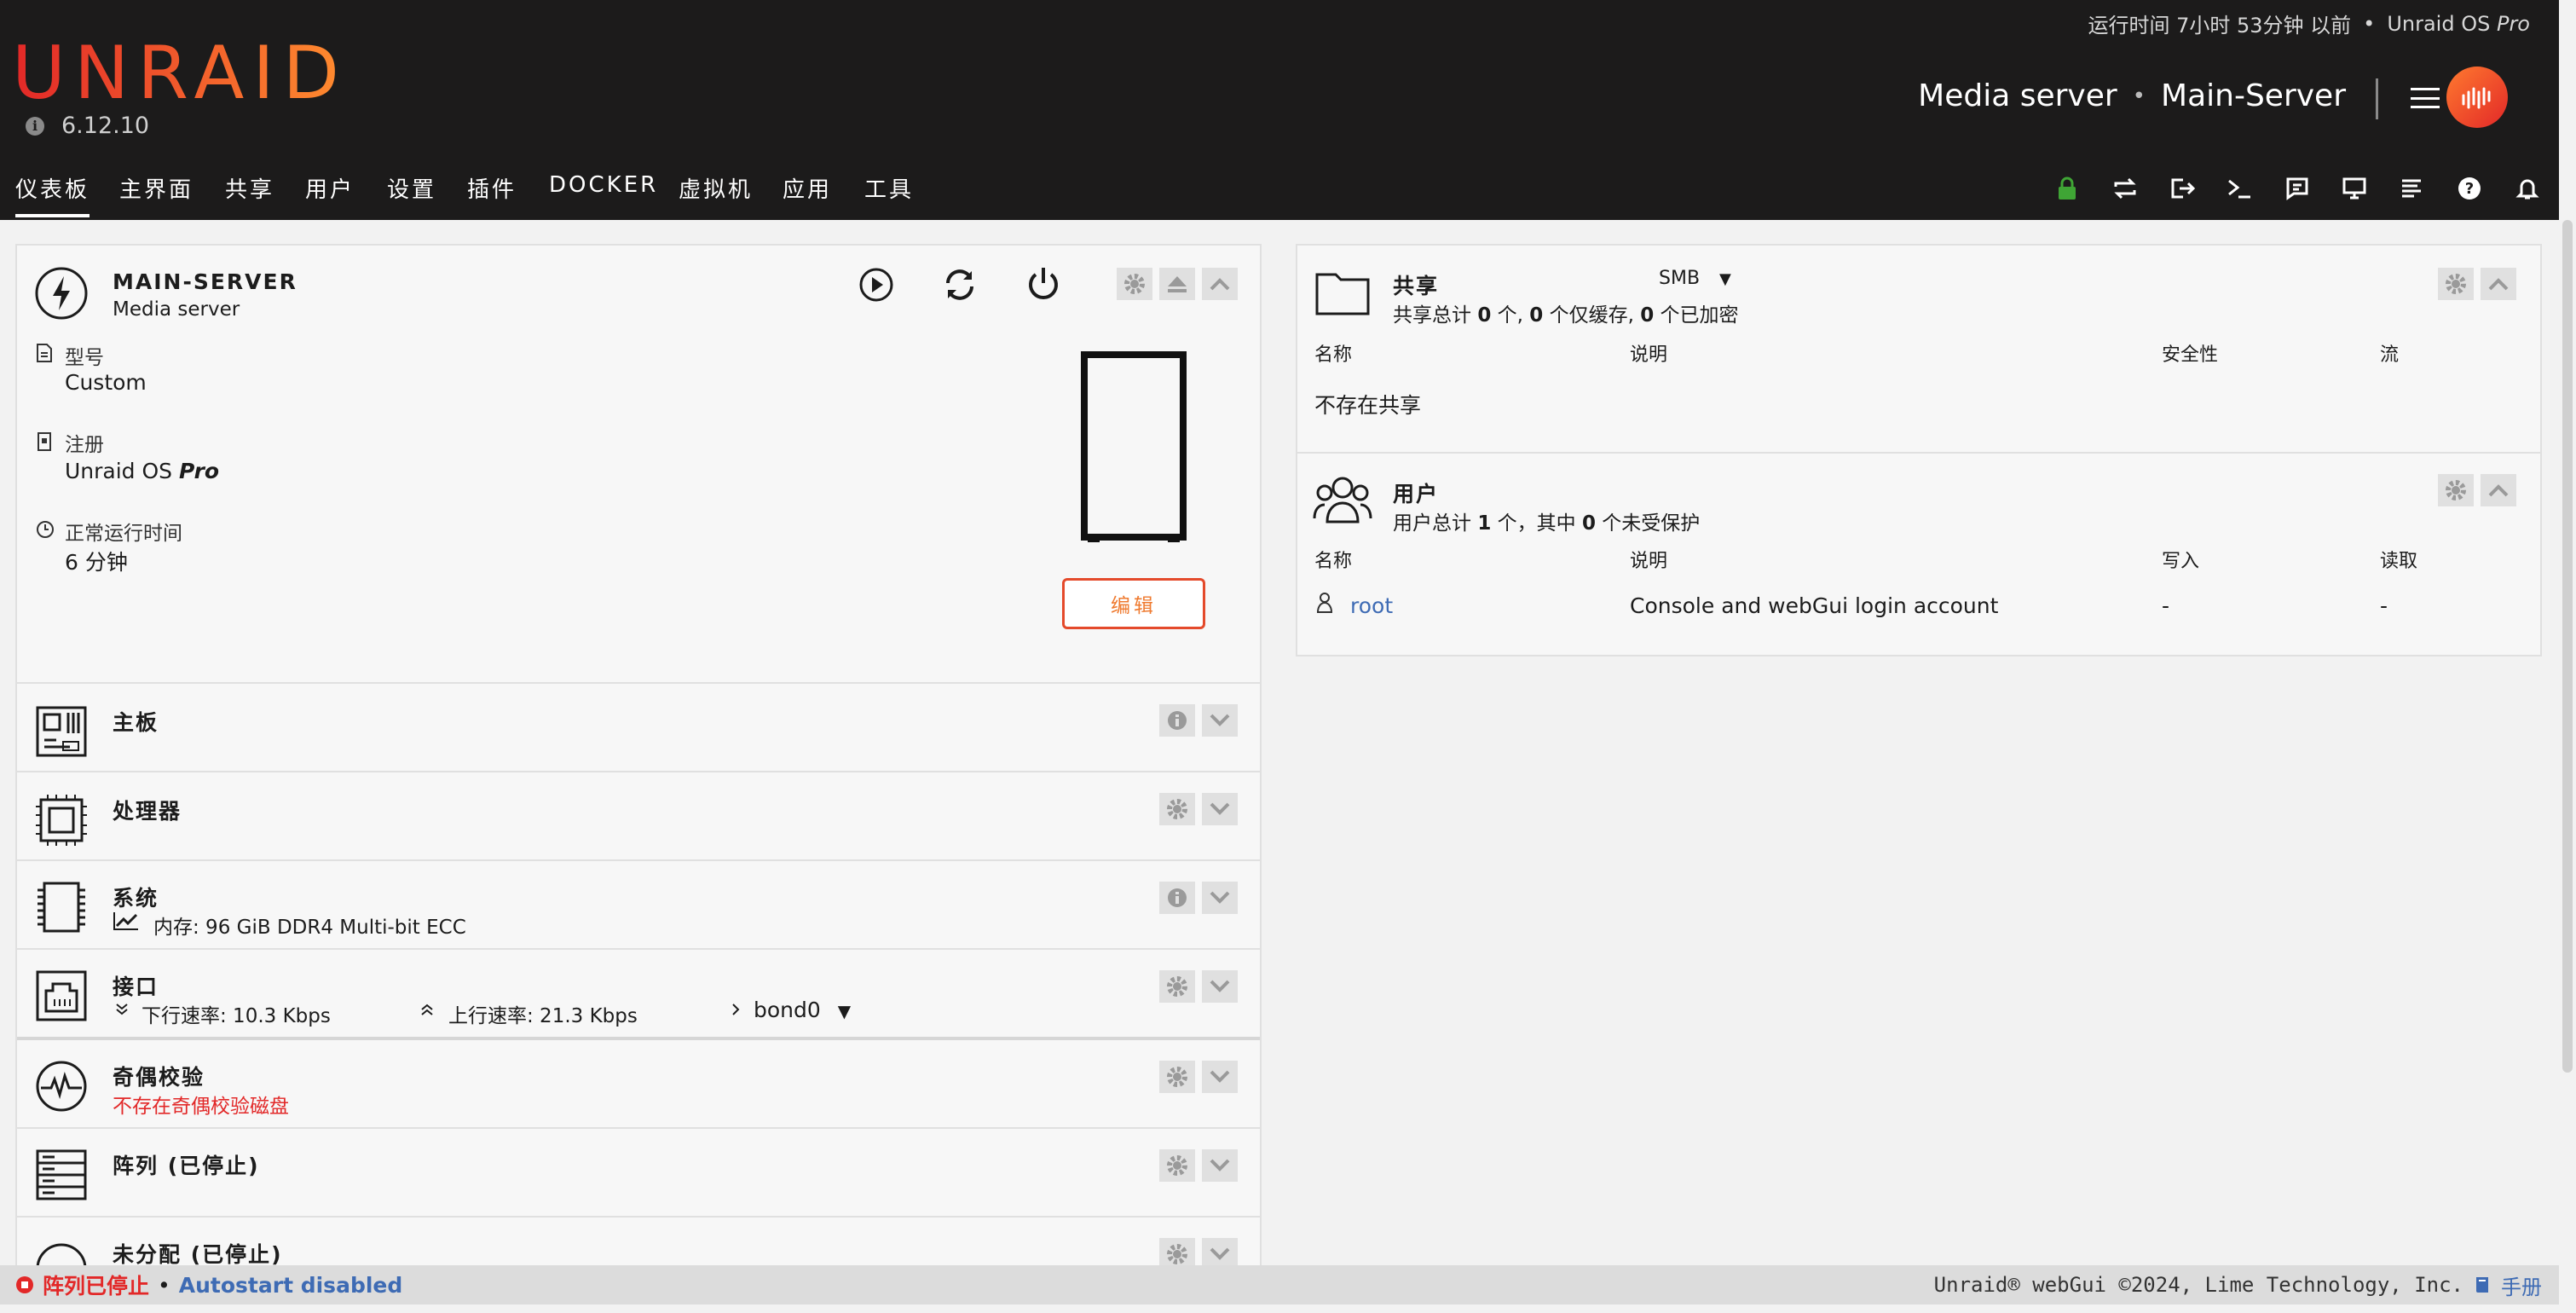 This screenshot has width=2576, height=1313. I want to click on registration-os: Unraid OS, so click(119, 471).